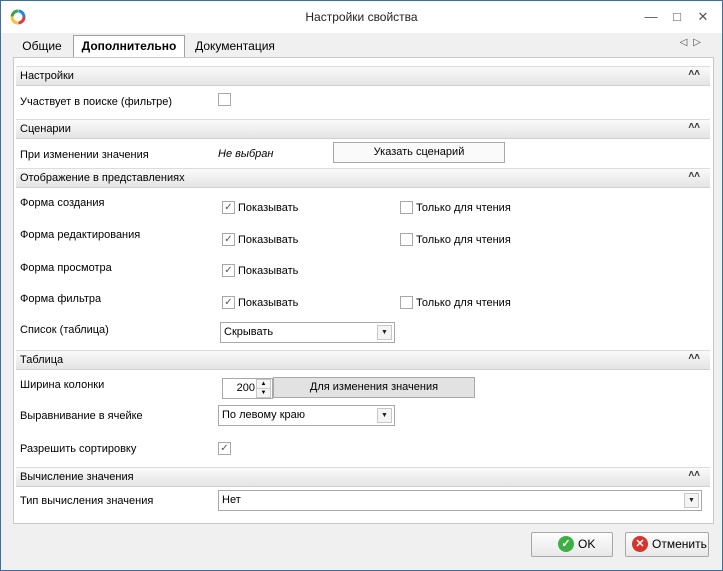 The width and height of the screenshot is (723, 571). I want to click on cell-align-label: Выравнивание в ячейке, so click(81, 416).